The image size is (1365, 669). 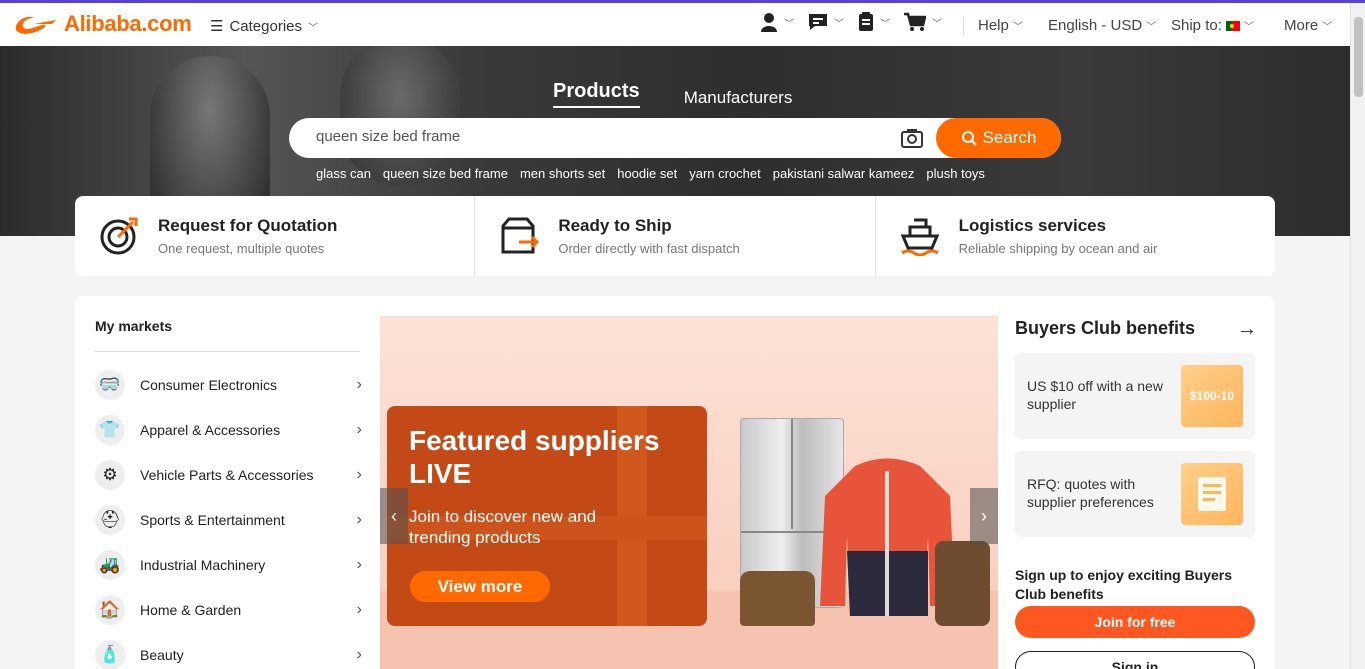 What do you see at coordinates (596, 94) in the screenshot?
I see `tab-products: Products` at bounding box center [596, 94].